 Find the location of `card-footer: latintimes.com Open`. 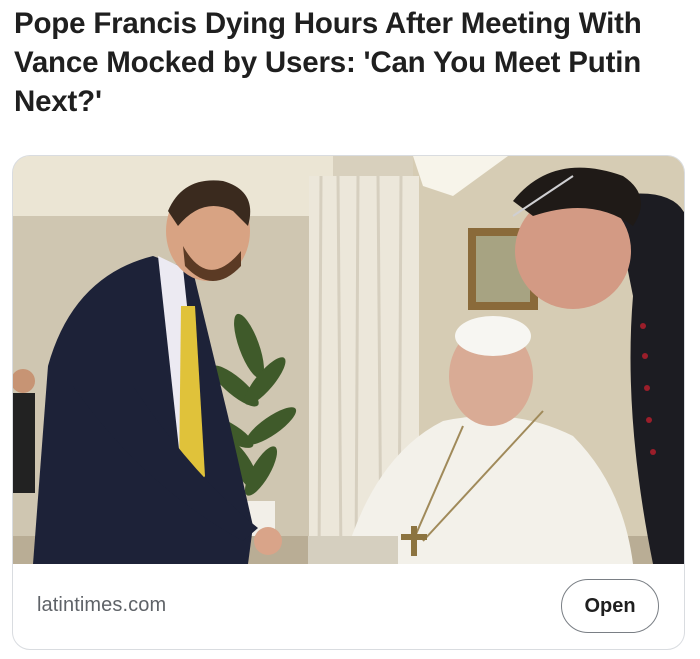

card-footer: latintimes.com Open is located at coordinates (348, 606).